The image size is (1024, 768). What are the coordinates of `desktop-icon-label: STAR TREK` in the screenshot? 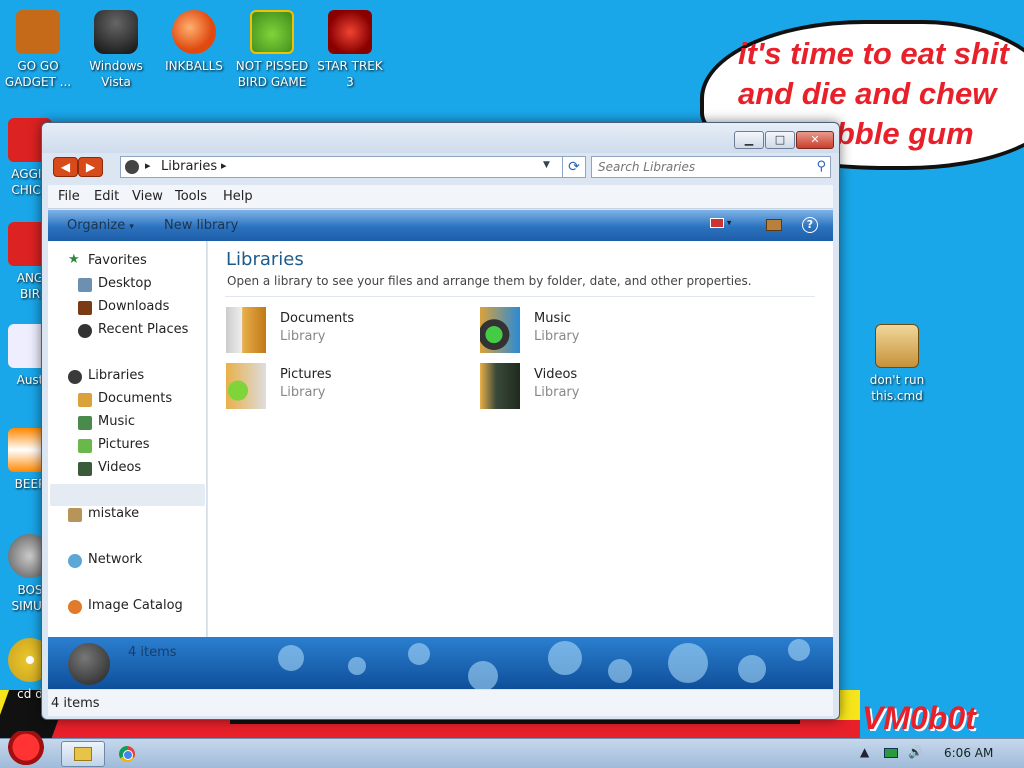 It's located at (350, 66).